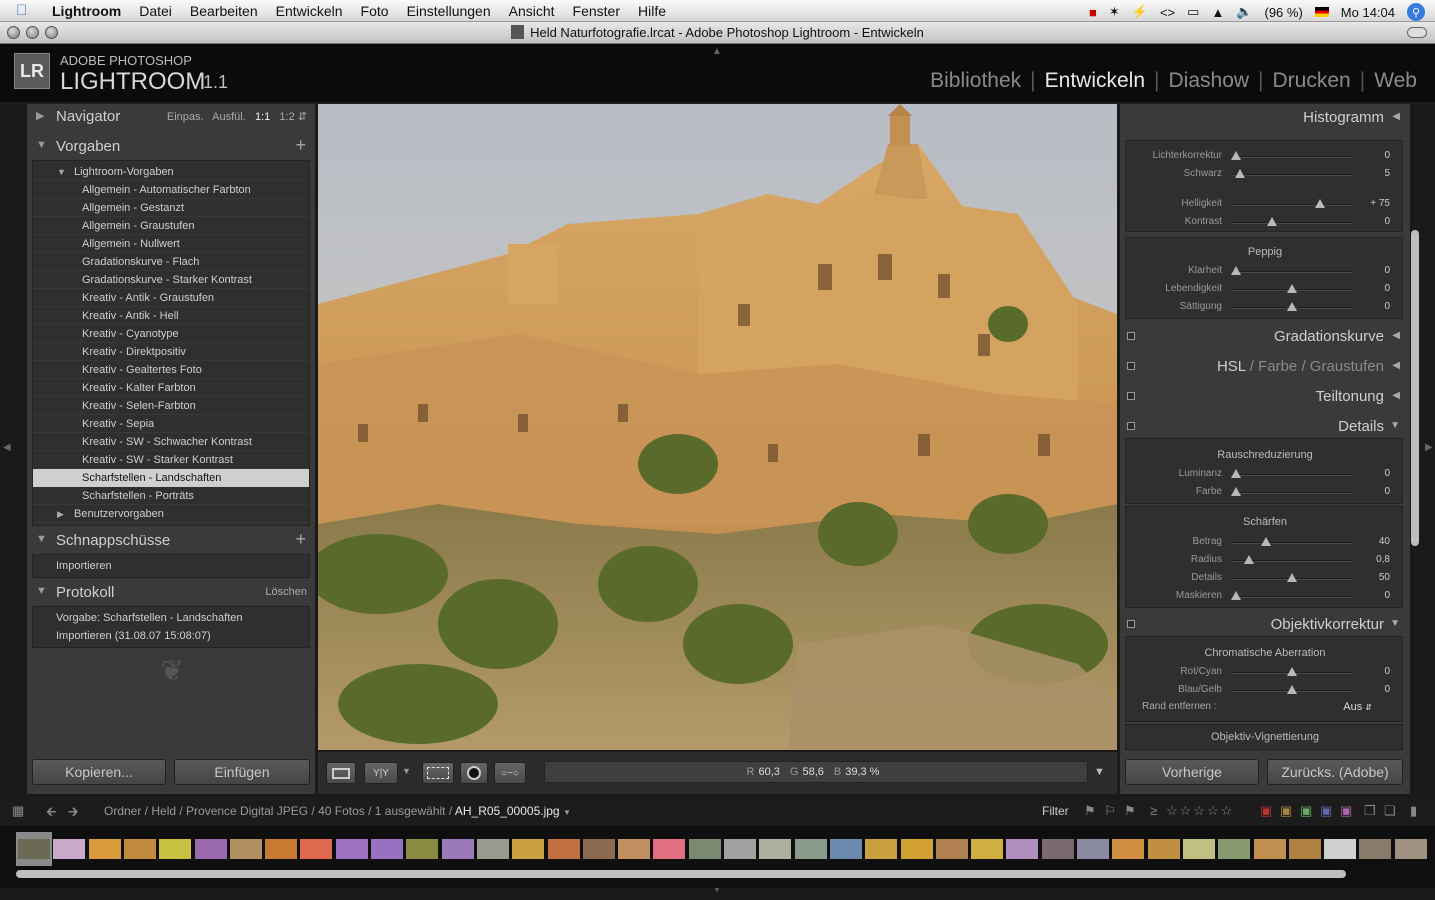  I want to click on color-label-purple-icon: ▣, so click(1346, 811).